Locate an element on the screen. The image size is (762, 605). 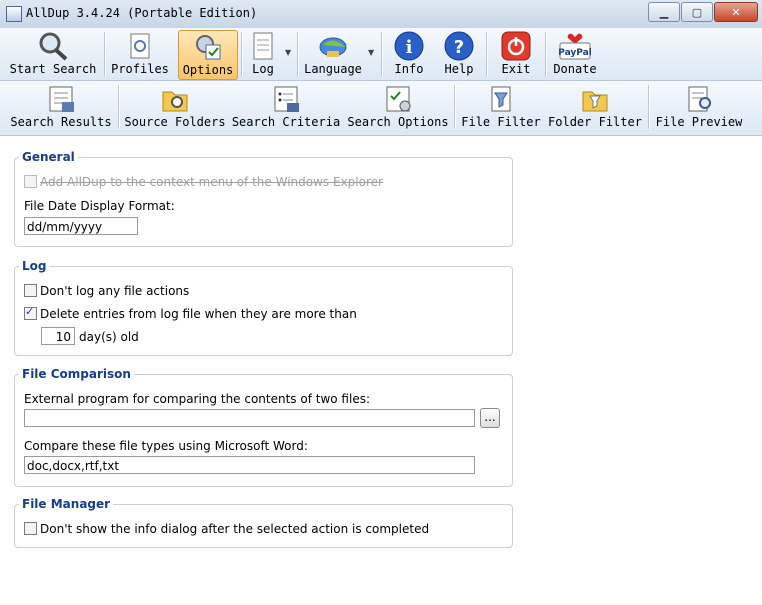
file-filter-icon is located at coordinates (501, 99).